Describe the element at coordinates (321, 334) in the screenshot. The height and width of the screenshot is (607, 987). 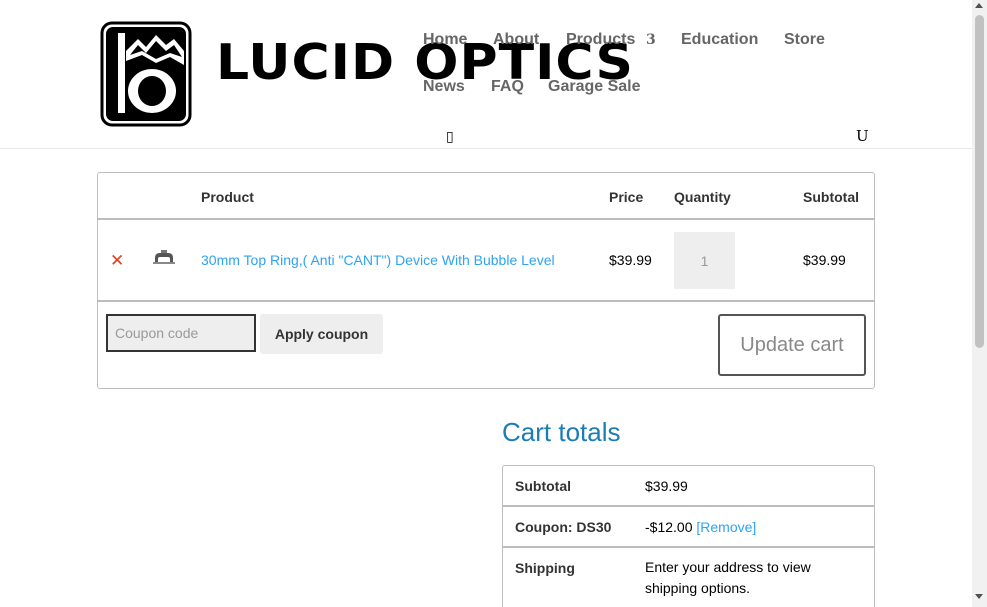
I see `apply-coupon-button: Apply coupon` at that location.